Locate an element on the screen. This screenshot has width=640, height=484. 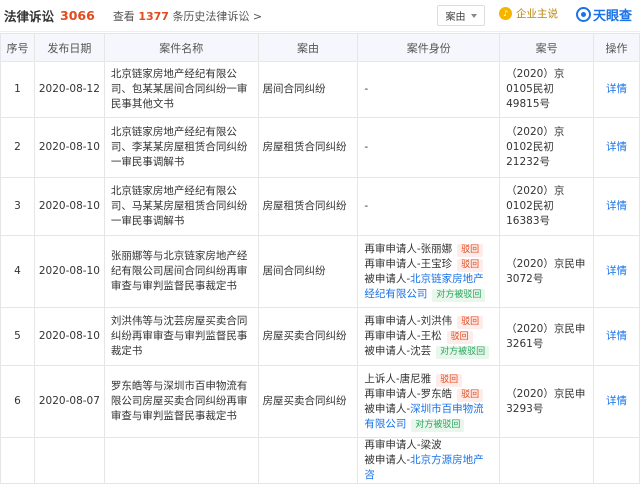
row-reason is located at coordinates (308, 460).